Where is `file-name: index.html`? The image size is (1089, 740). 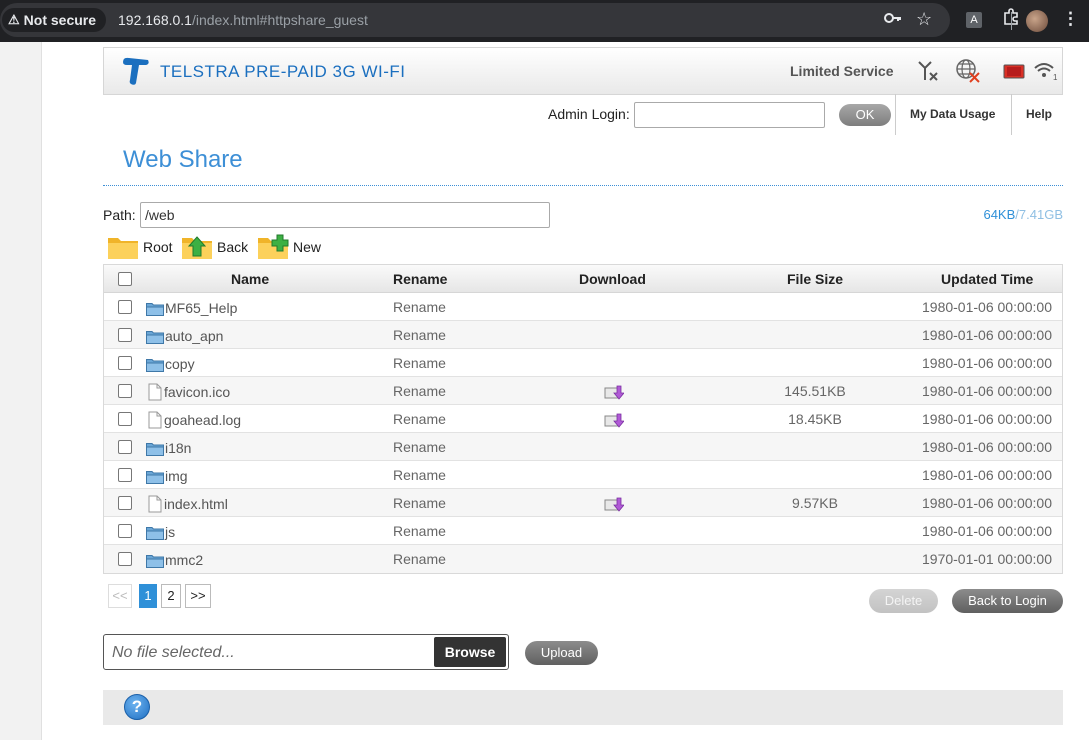
file-name: index.html is located at coordinates (196, 504).